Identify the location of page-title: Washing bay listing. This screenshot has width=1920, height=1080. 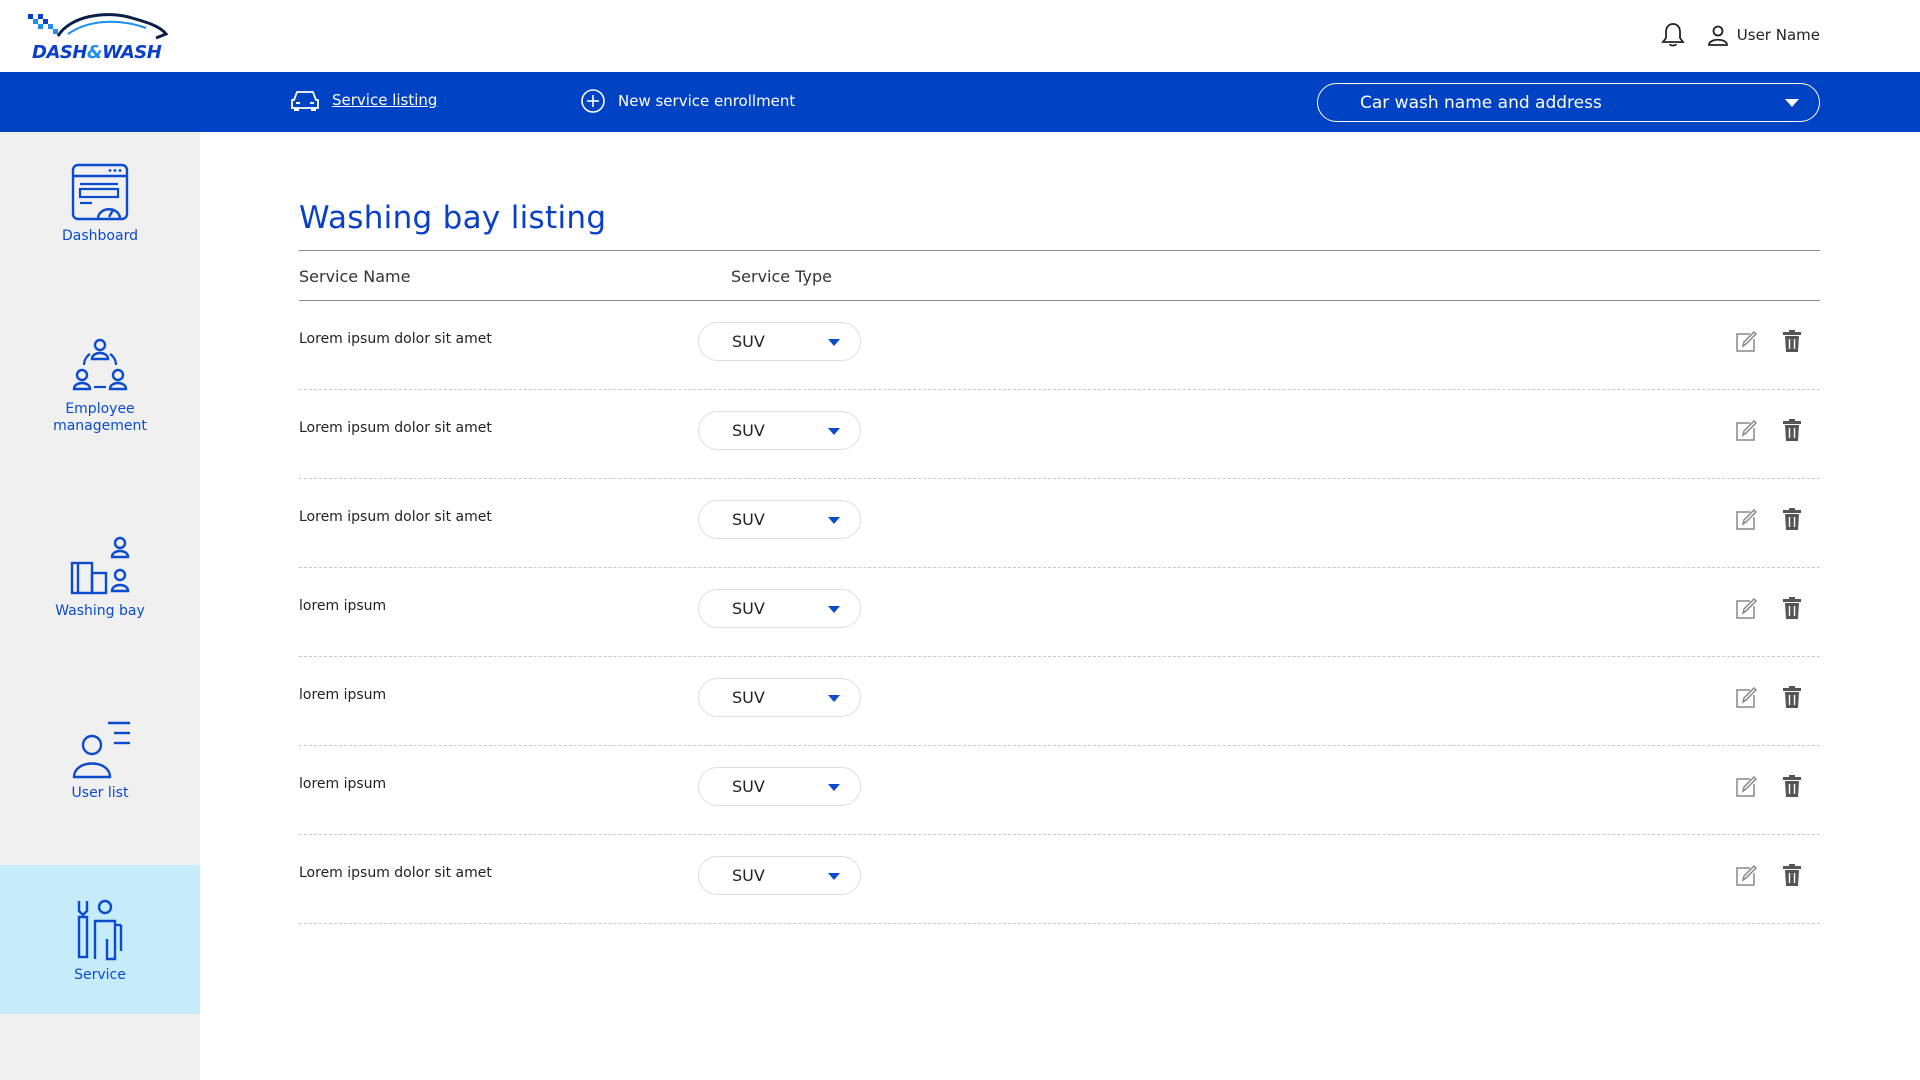
(453, 218).